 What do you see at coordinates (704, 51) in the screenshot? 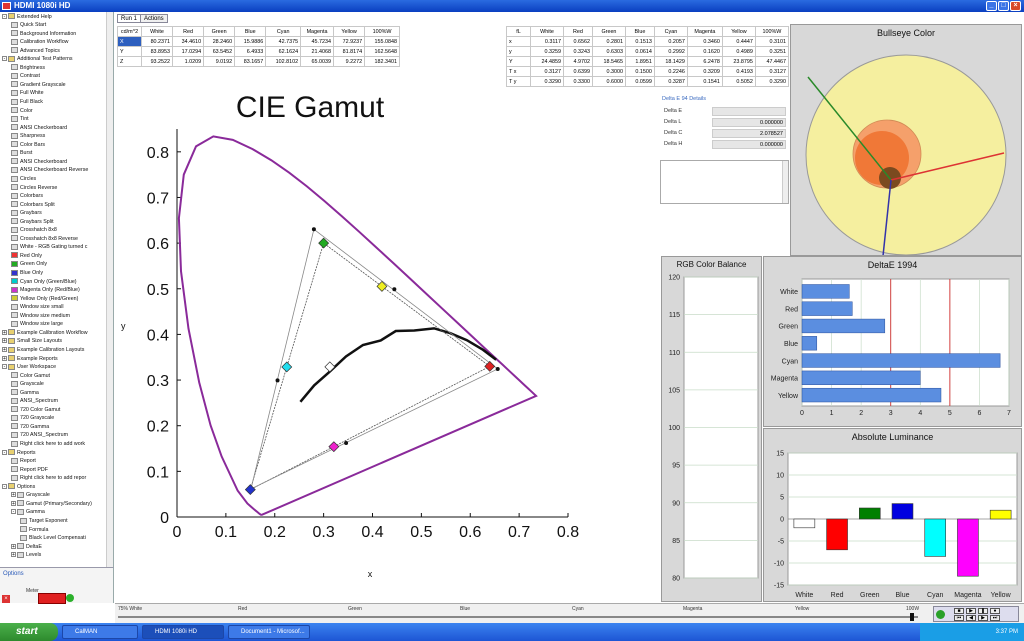
I see `table-cell: 0.1620` at bounding box center [704, 51].